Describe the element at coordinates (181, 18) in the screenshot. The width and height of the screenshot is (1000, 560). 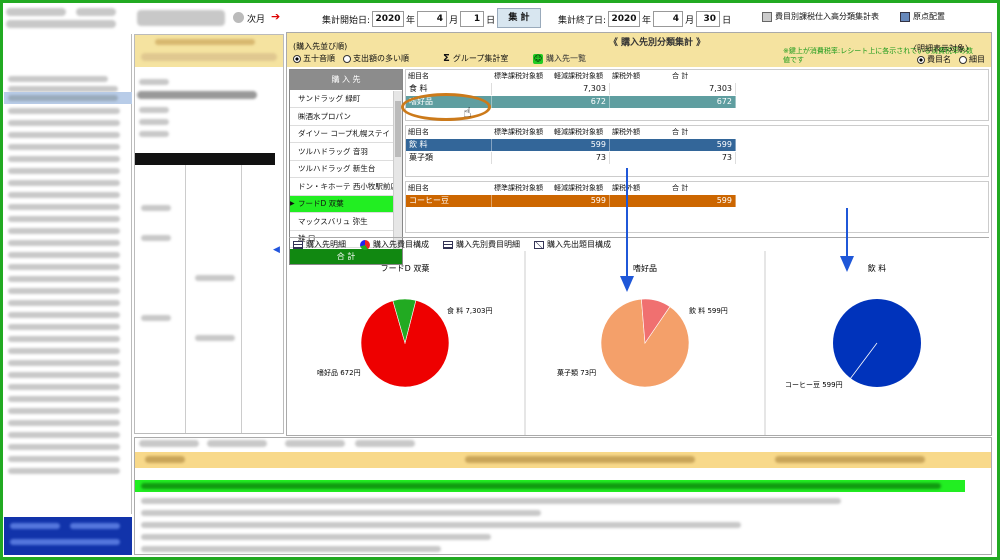
I see `toolbar-blurred-button` at that location.